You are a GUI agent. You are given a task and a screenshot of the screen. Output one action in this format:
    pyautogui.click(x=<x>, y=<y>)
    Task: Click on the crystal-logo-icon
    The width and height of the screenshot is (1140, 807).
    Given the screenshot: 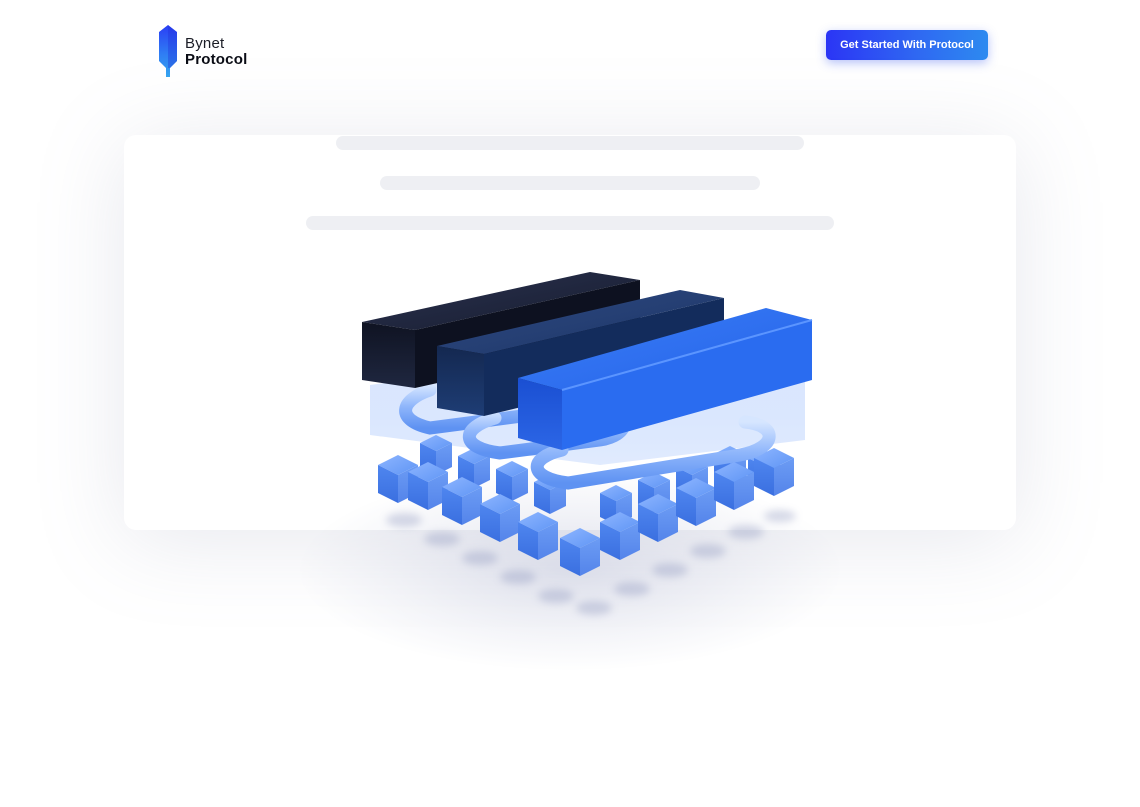 What is the action you would take?
    pyautogui.click(x=168, y=51)
    